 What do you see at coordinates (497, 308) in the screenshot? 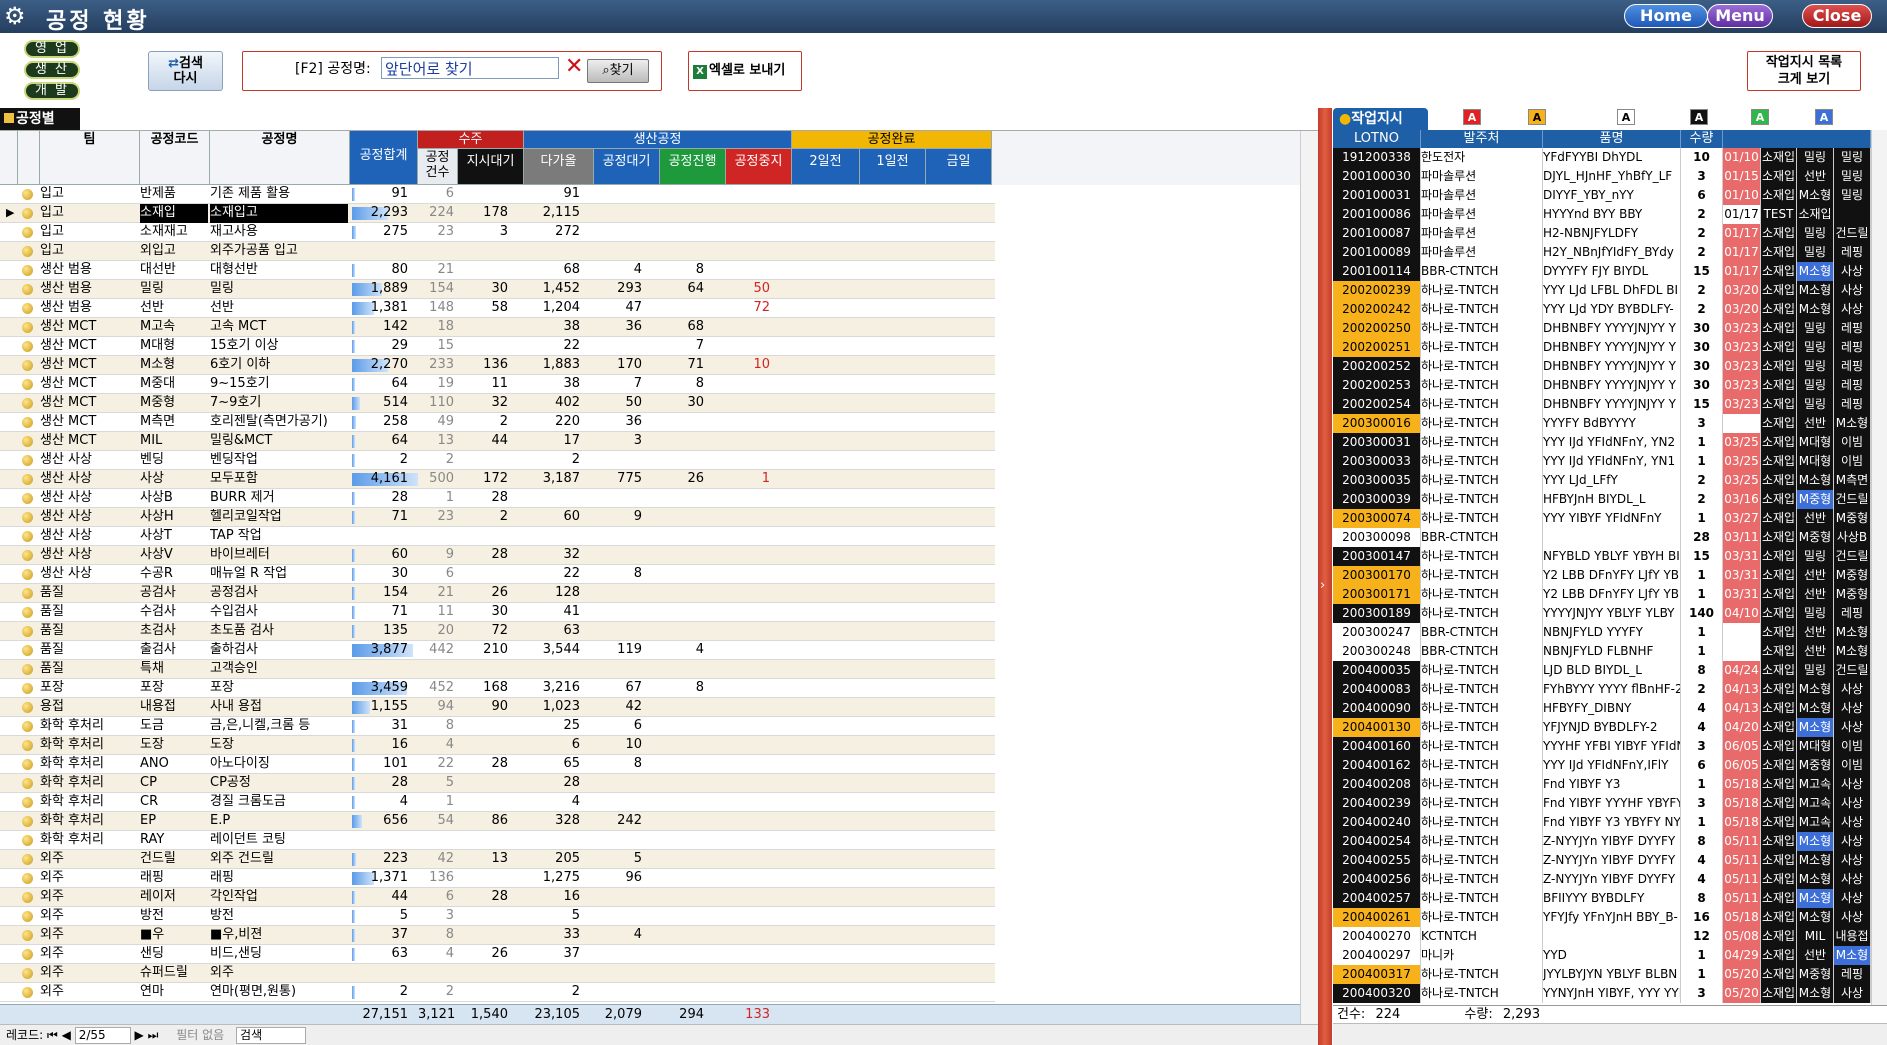
I see `process-row: 생산 범용 선반 선반 1,381 148 58 1,204 47 72` at bounding box center [497, 308].